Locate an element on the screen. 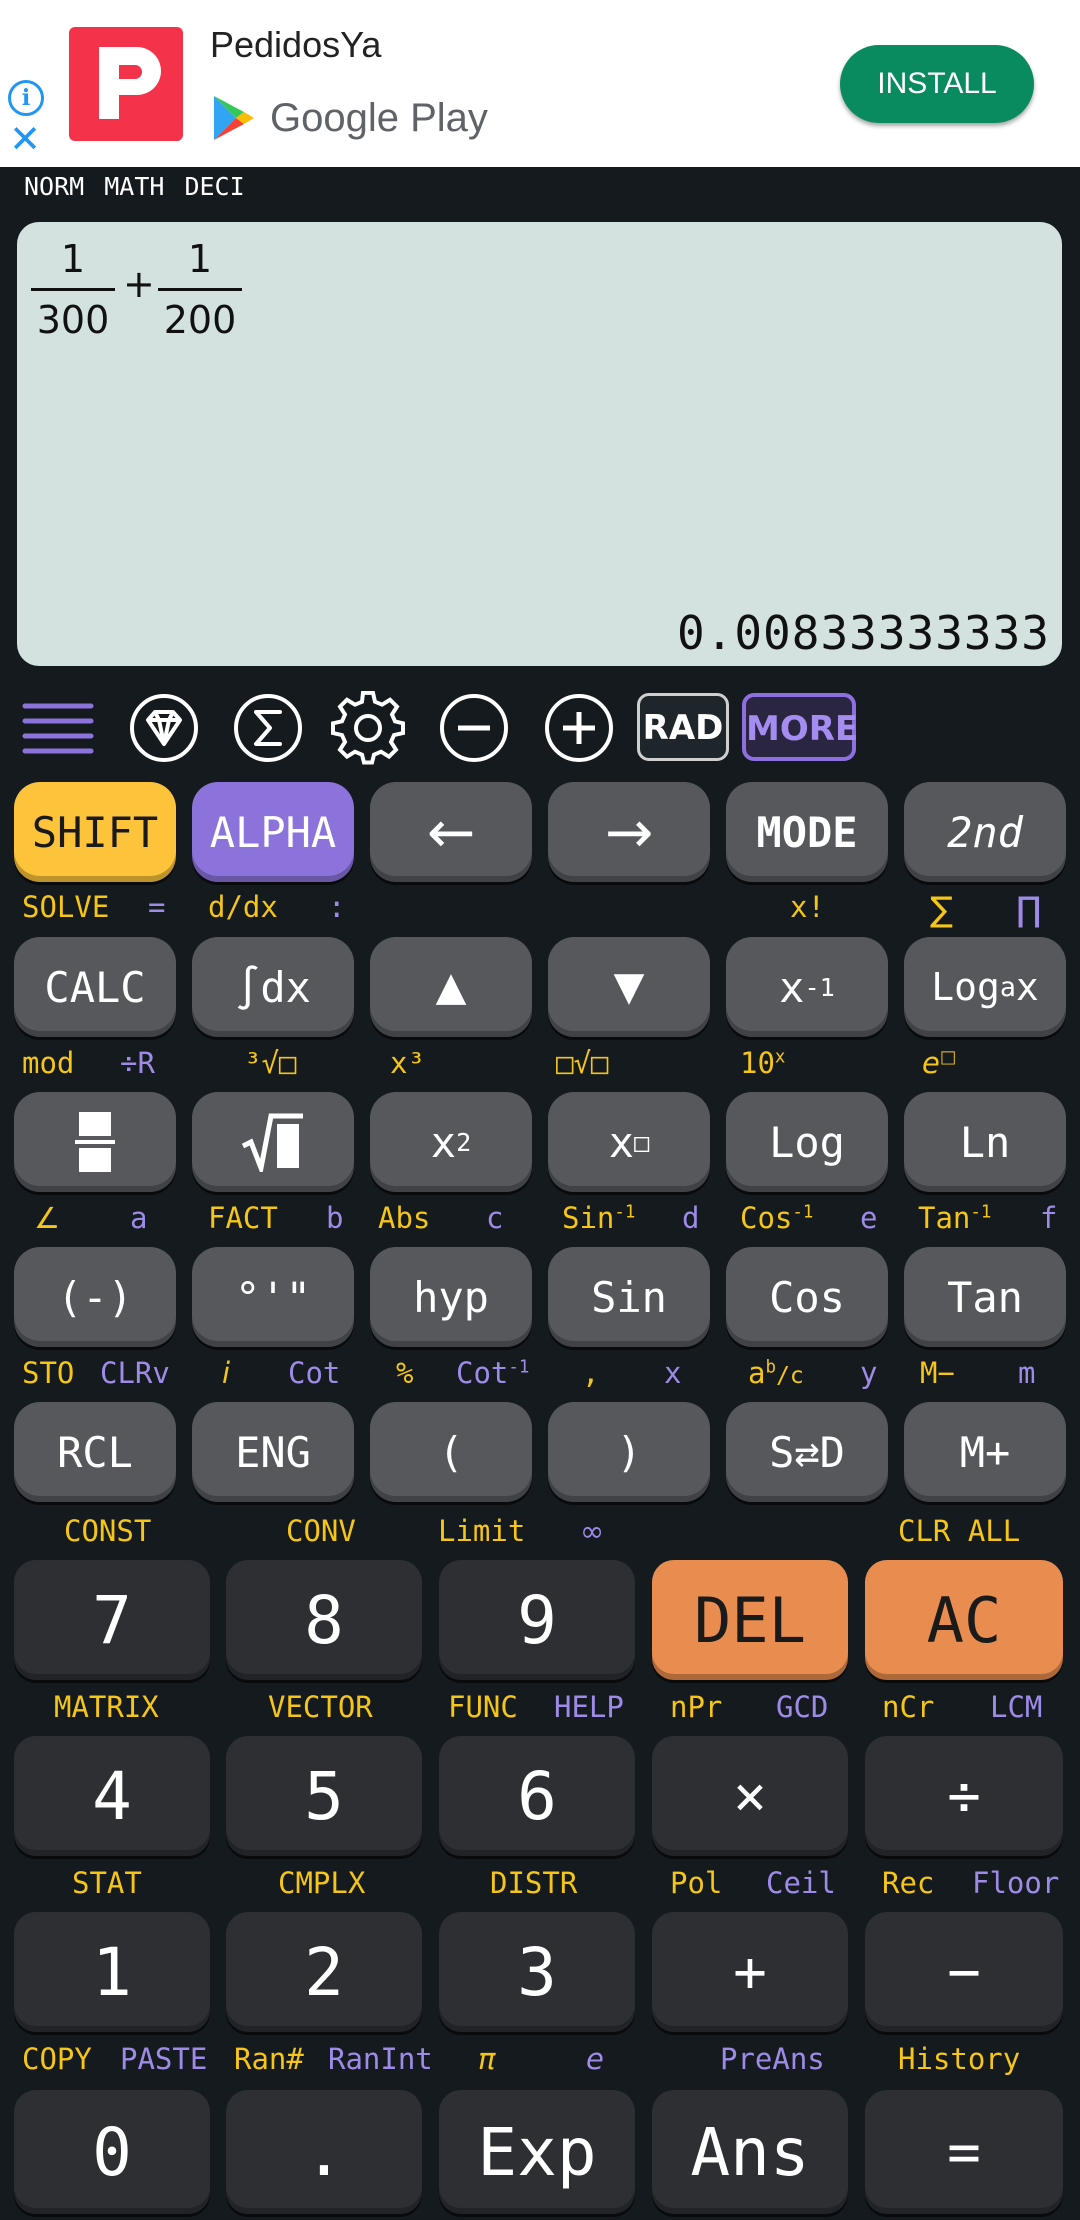  right-arrow-key: → is located at coordinates (629, 832).